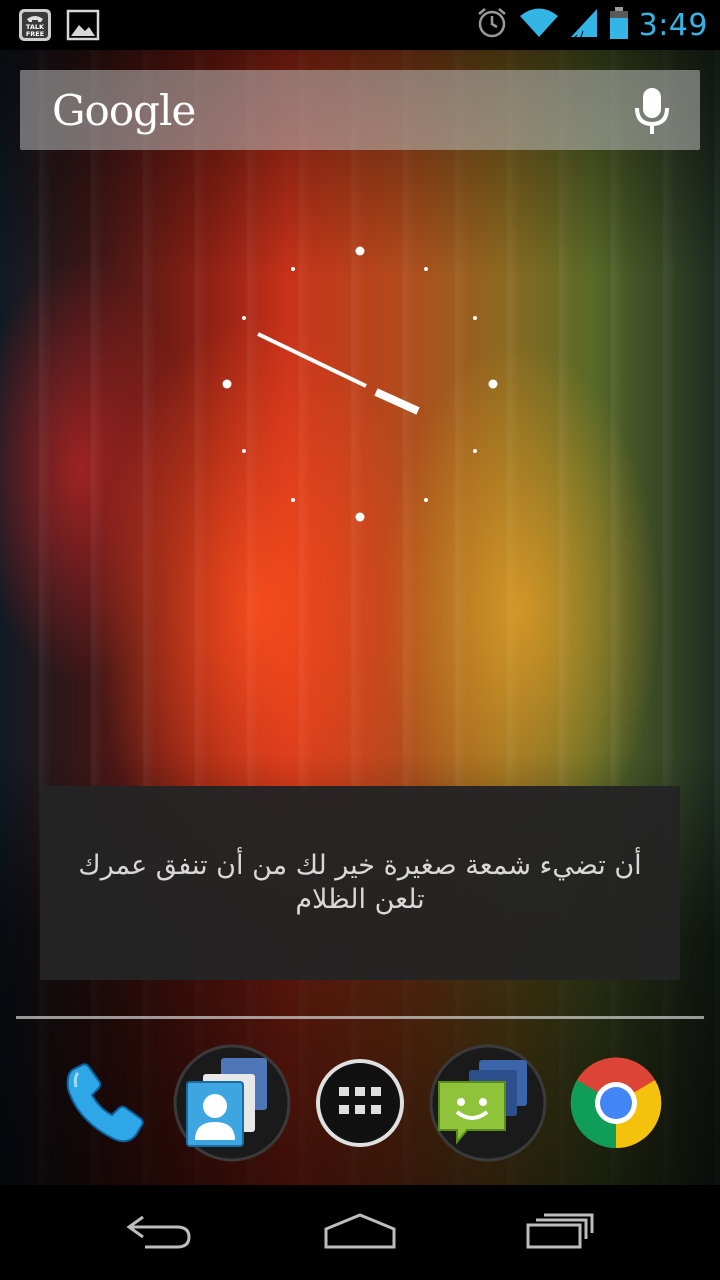  I want to click on app-drawer-icon, so click(360, 1105).